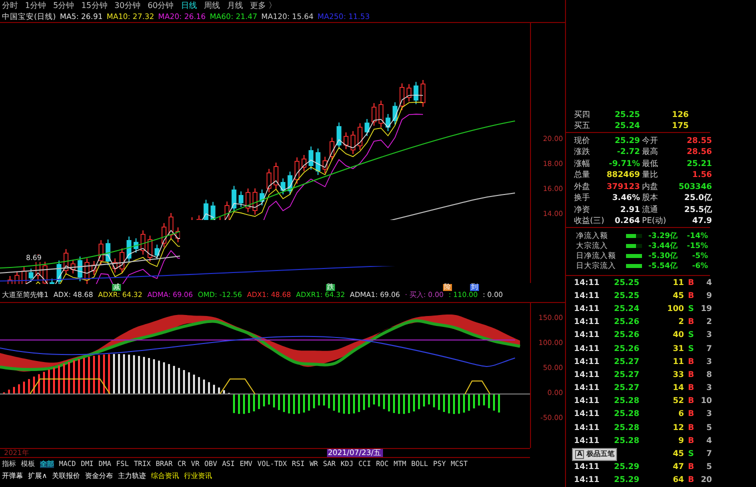 The image size is (756, 487). I want to click on period-tab: 5分钟, so click(63, 6).